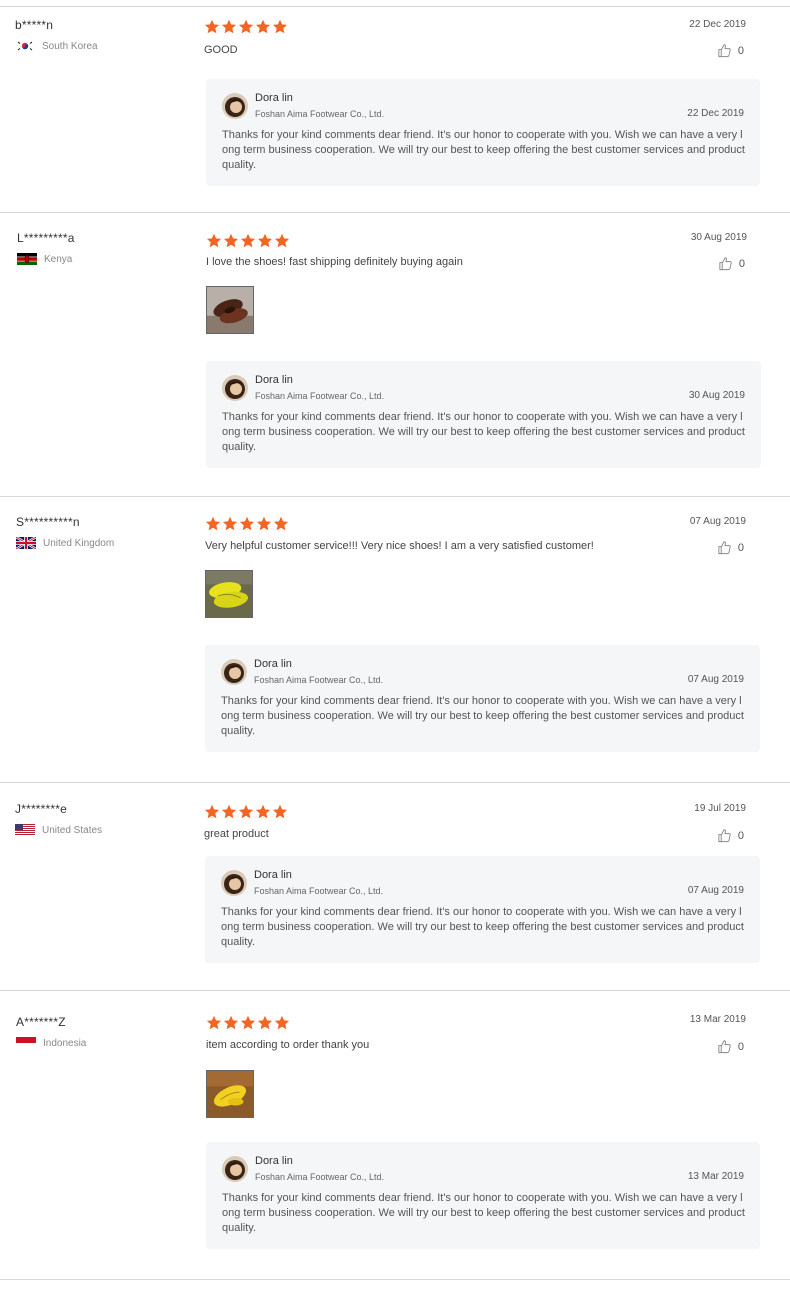 Image resolution: width=790 pixels, height=1300 pixels. What do you see at coordinates (102, 259) in the screenshot?
I see `reviewer-country: Kenya` at bounding box center [102, 259].